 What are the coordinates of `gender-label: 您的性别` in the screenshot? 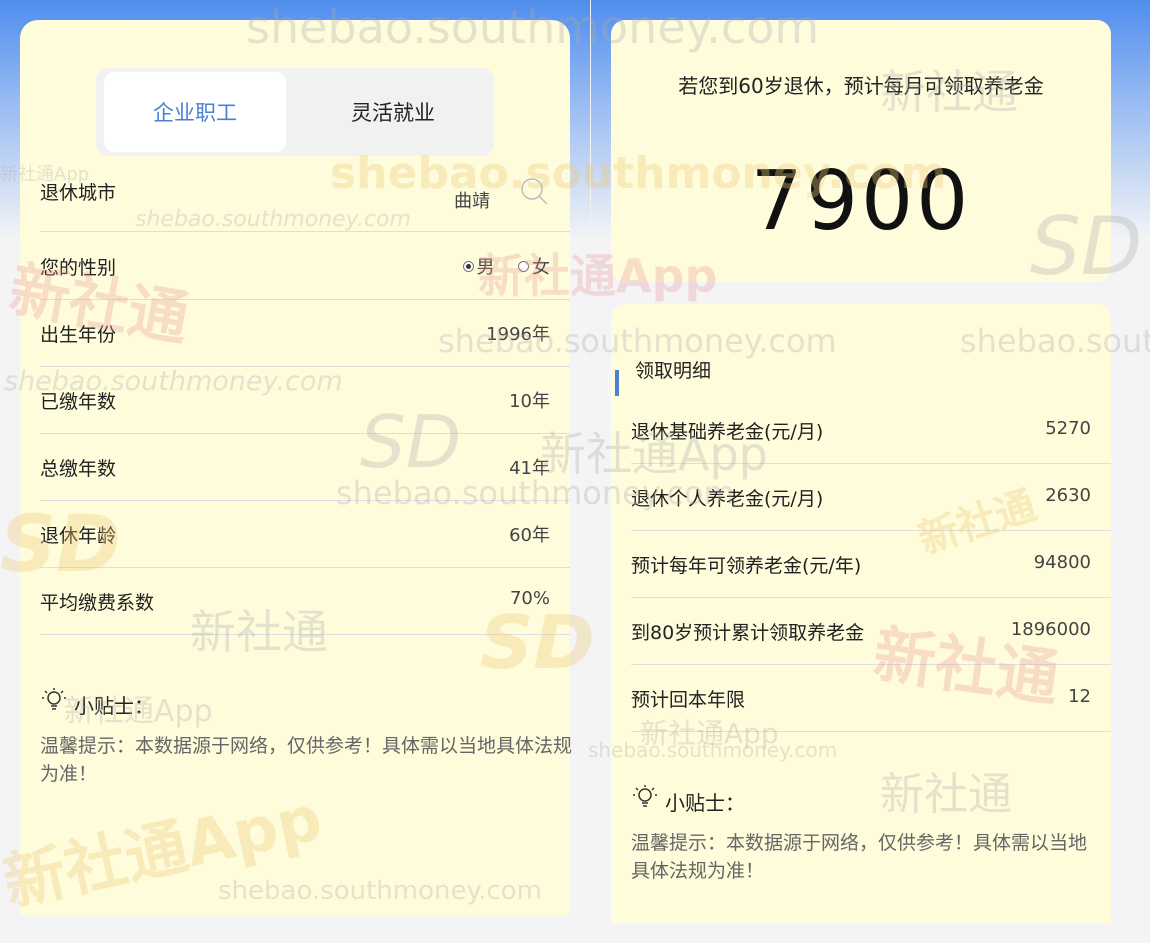 It's located at (78, 268).